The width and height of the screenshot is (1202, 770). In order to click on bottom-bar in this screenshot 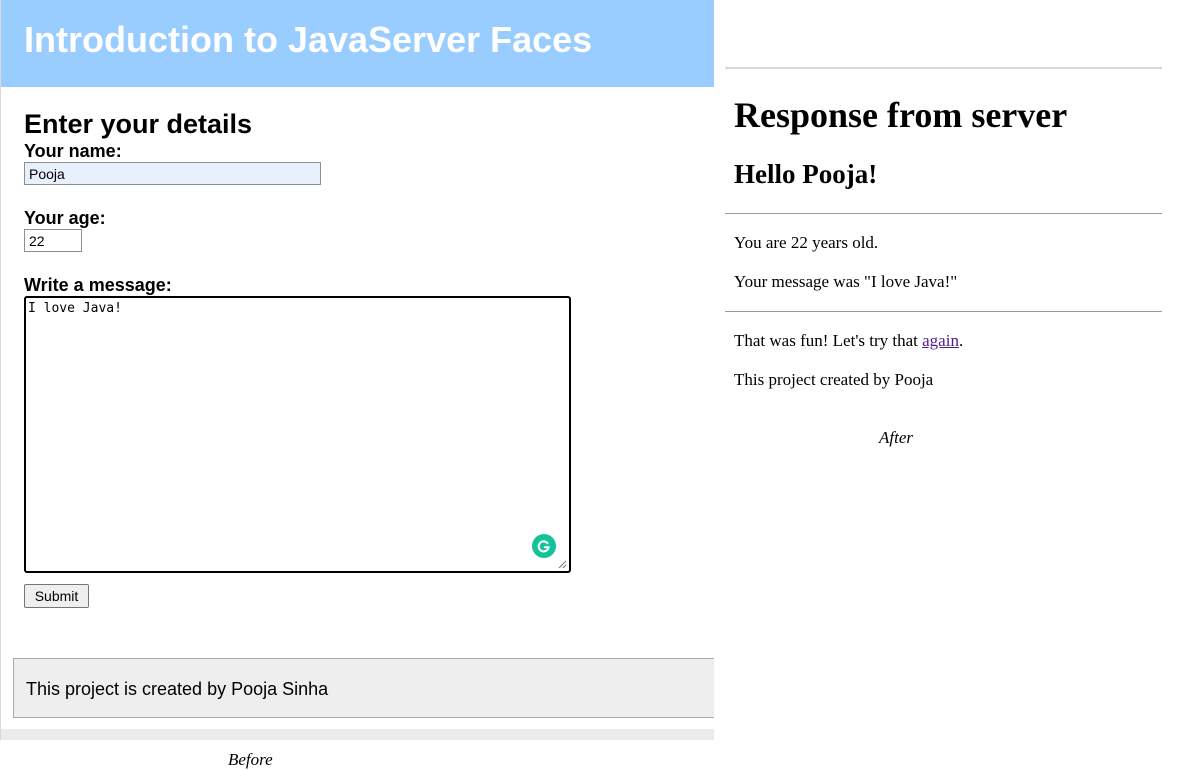, I will do `click(357, 734)`.